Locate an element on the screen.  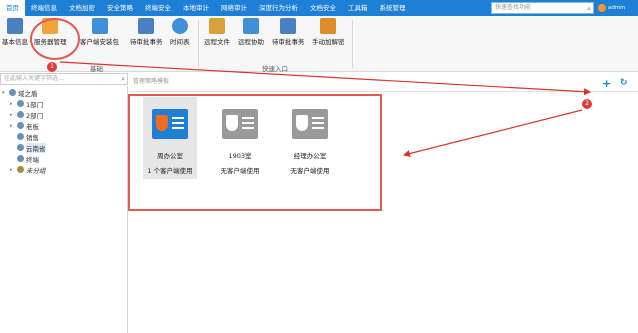
arrow-to-add is located at coordinates (325, 78).